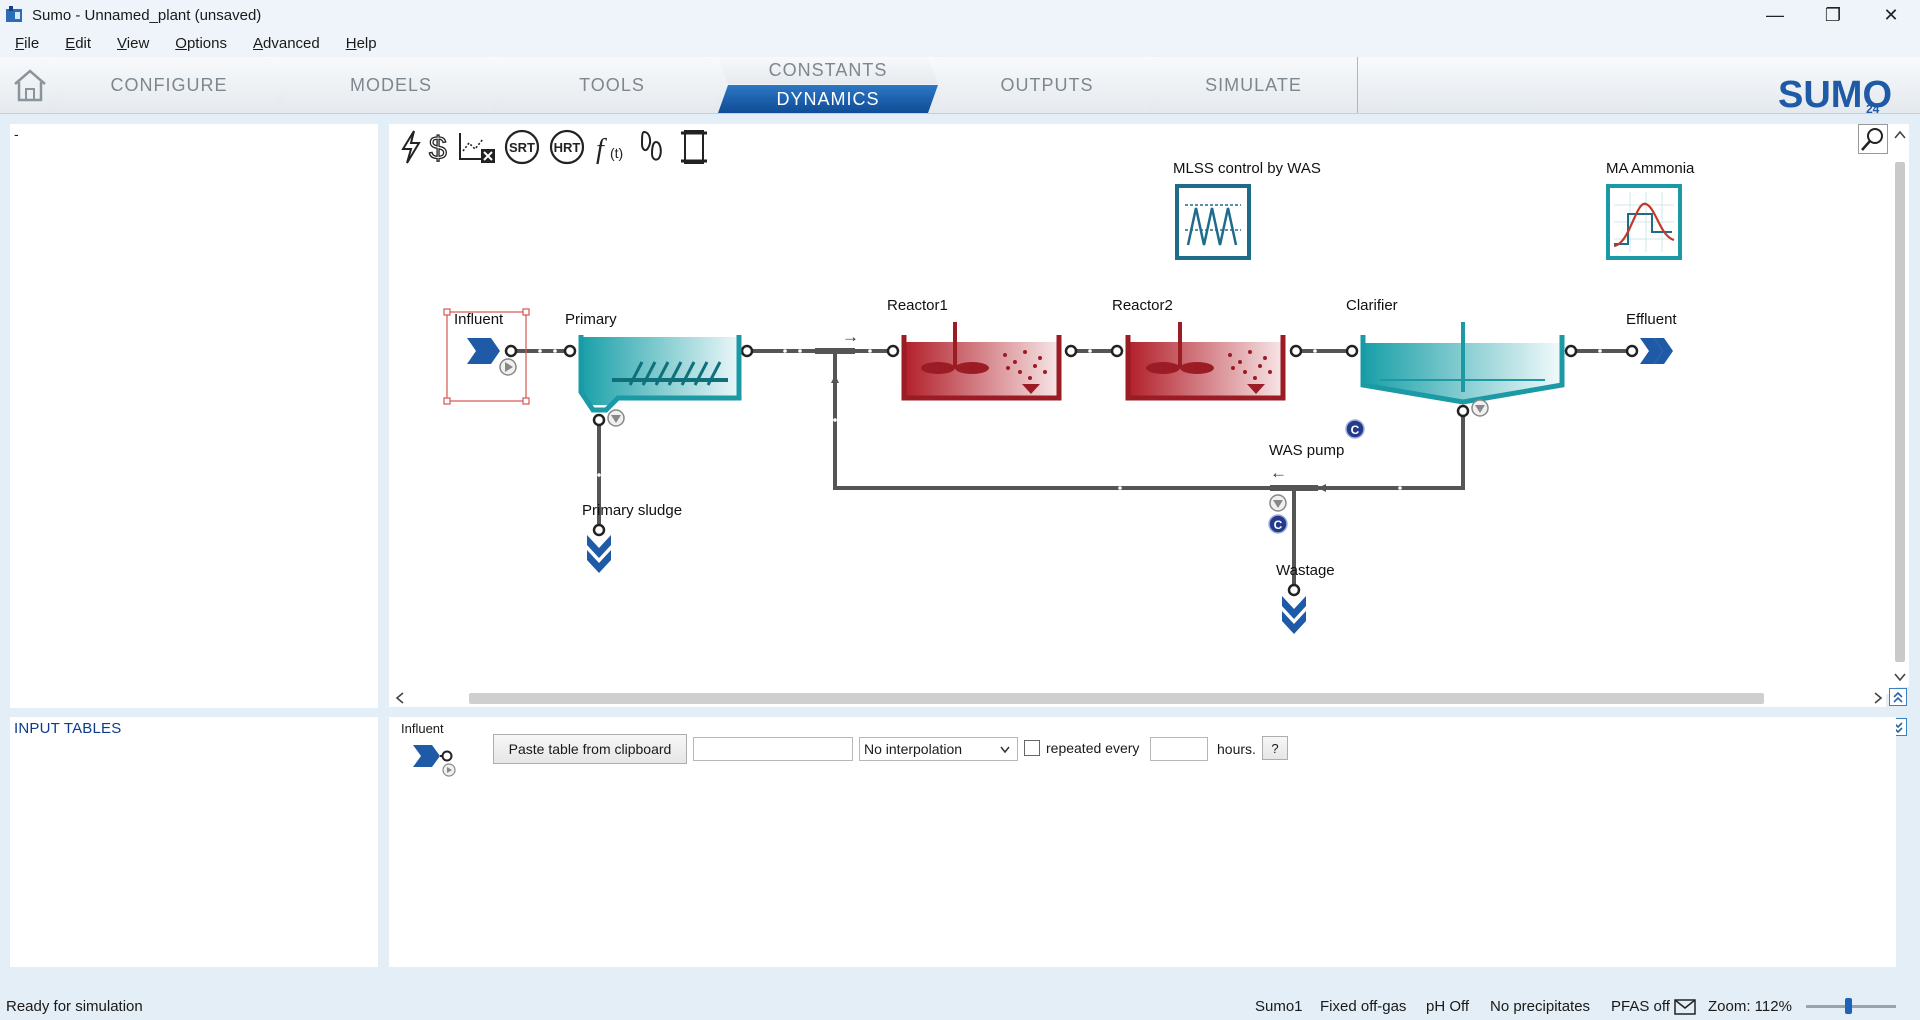 This screenshot has width=1920, height=1020. What do you see at coordinates (1656, 351) in the screenshot?
I see `effluent-icon` at bounding box center [1656, 351].